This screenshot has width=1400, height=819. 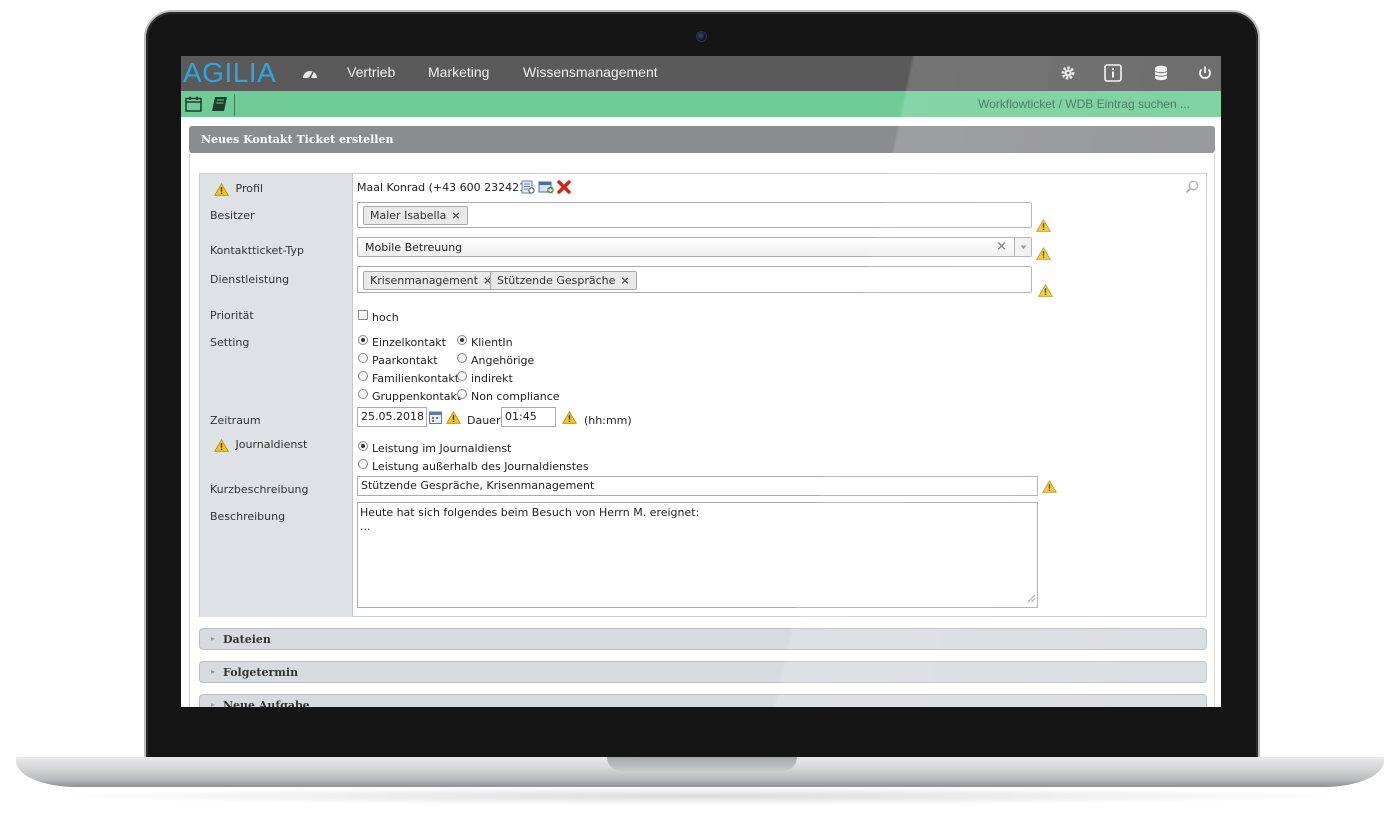 I want to click on resize-handle-icon, so click(x=1031, y=599).